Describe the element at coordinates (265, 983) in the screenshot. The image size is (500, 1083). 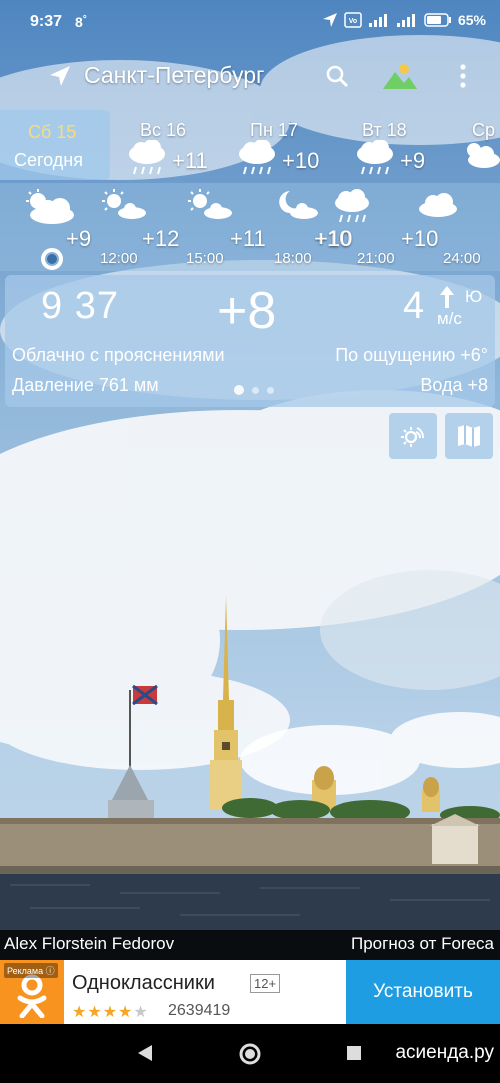
I see `age-rating: 12+` at that location.